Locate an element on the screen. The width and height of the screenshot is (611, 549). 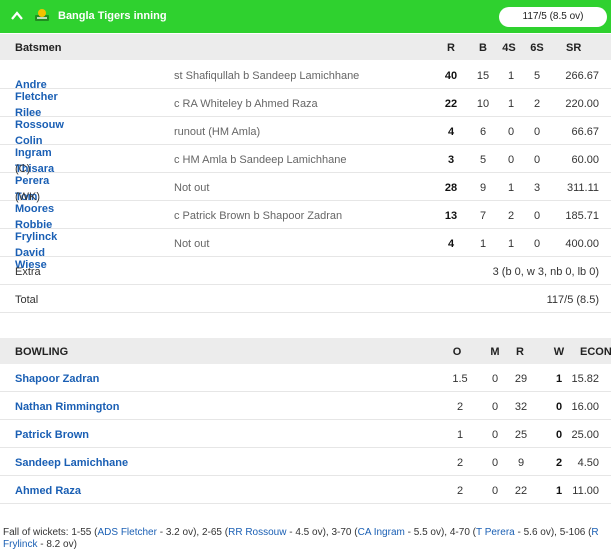
sixes-column-header: 6S is located at coordinates (537, 48).